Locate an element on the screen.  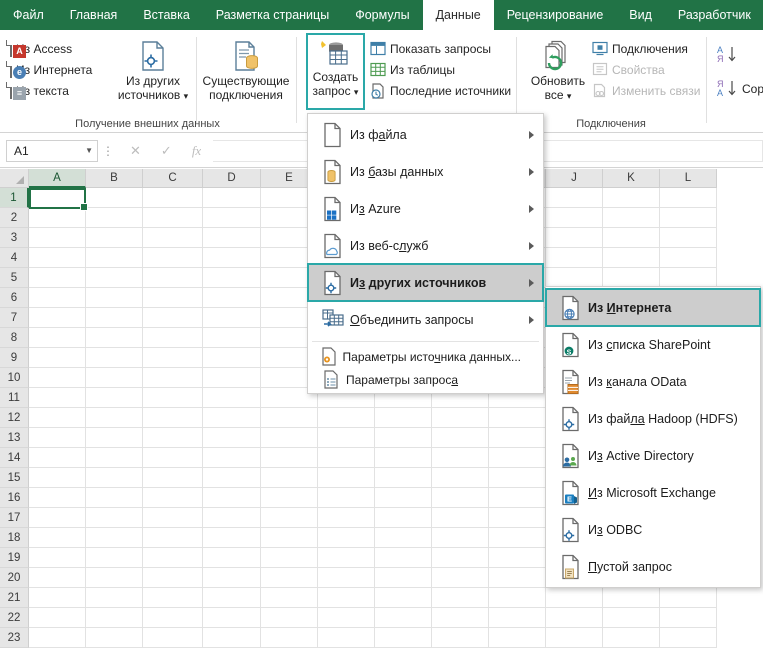
cell-C17 is located at coordinates (173, 518).